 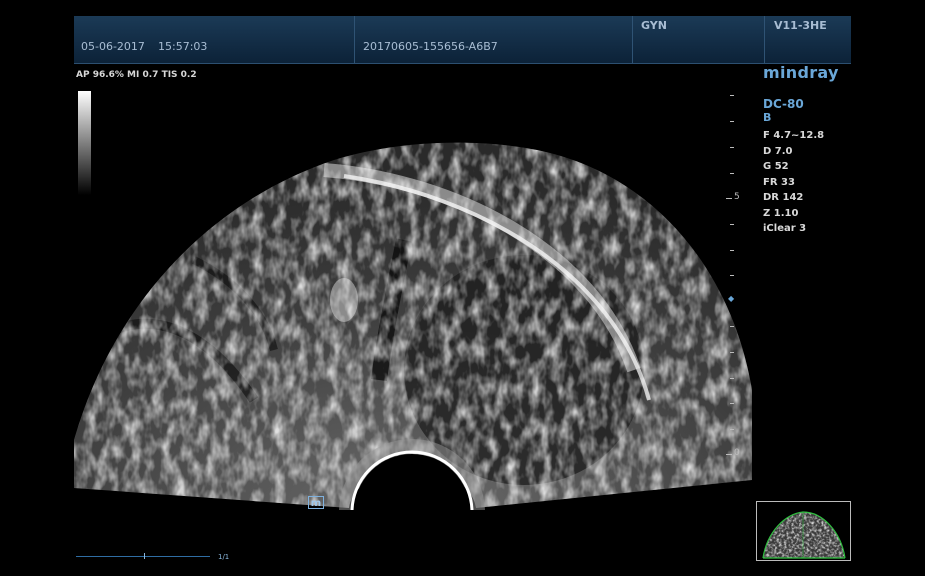 What do you see at coordinates (316, 502) in the screenshot?
I see `probe-orientation-marker: m` at bounding box center [316, 502].